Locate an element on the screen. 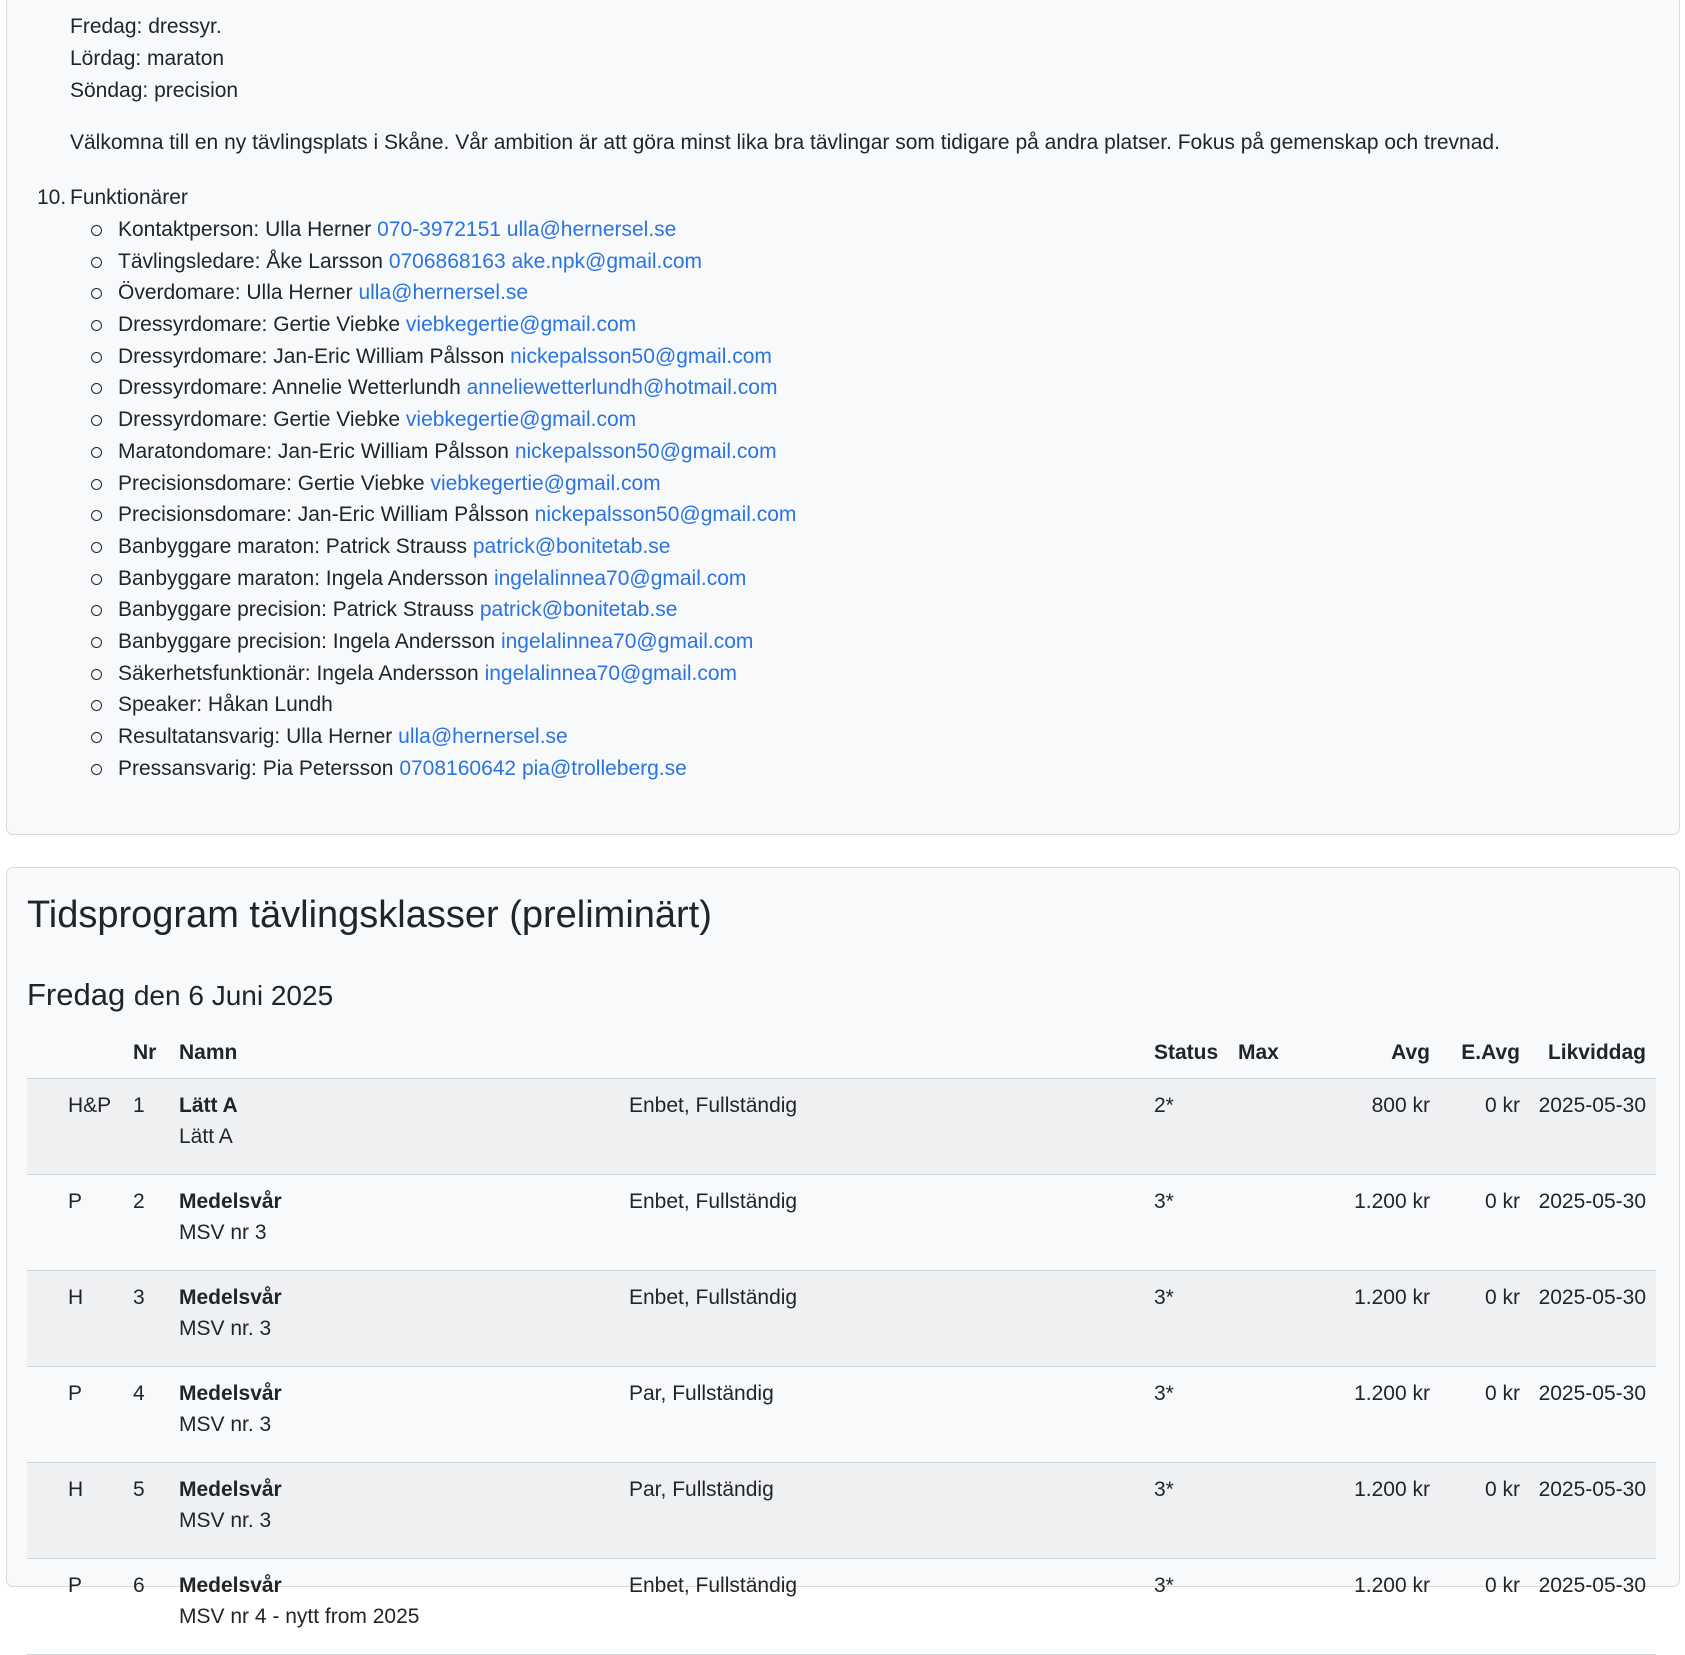  official-role: Resultatansvarig: Ulla Herner is located at coordinates (255, 736).